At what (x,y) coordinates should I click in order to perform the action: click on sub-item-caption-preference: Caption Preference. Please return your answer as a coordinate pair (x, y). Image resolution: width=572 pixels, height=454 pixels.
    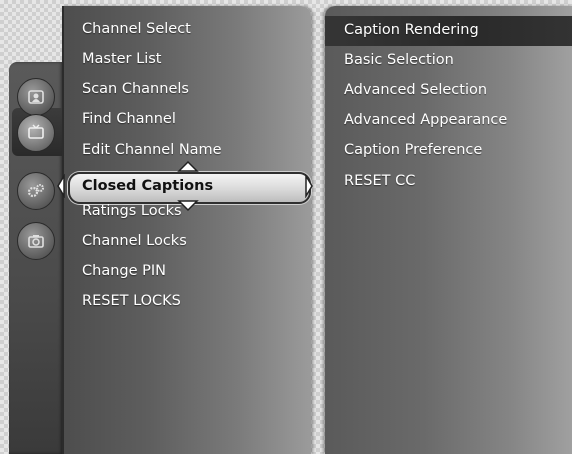
    Looking at the image, I should click on (413, 150).